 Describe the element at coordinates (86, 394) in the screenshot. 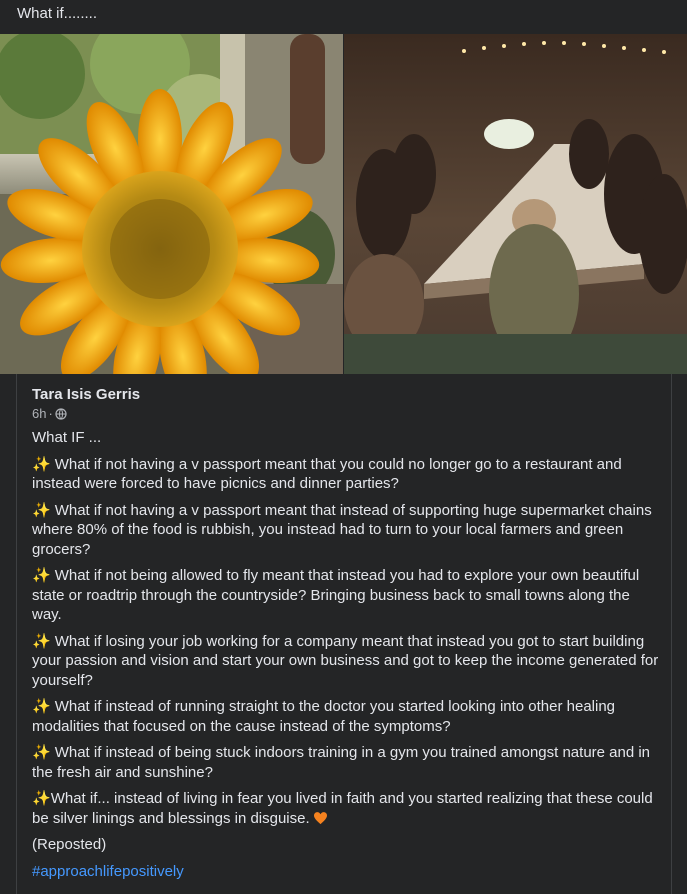

I see `author-name: Tara Isis Gerris` at that location.